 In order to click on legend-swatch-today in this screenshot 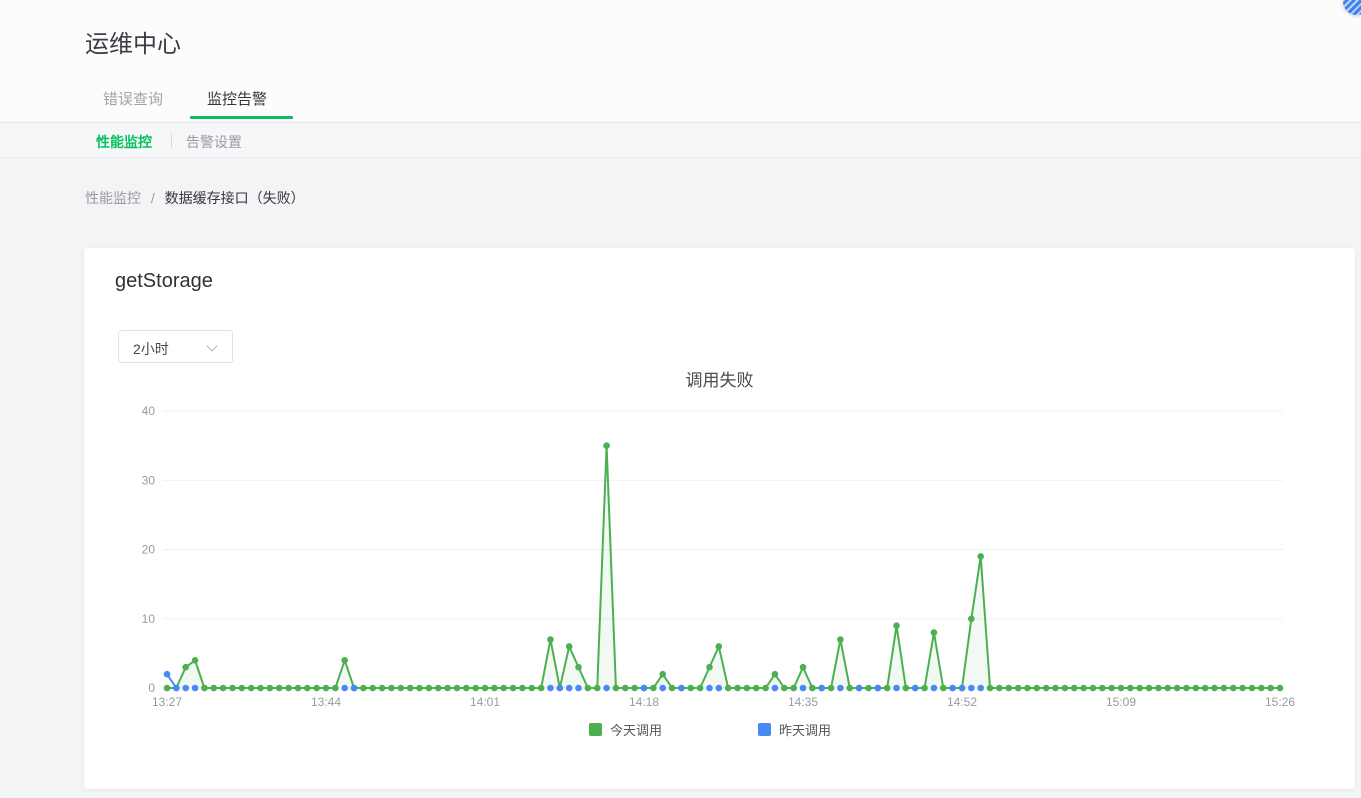, I will do `click(595, 729)`.